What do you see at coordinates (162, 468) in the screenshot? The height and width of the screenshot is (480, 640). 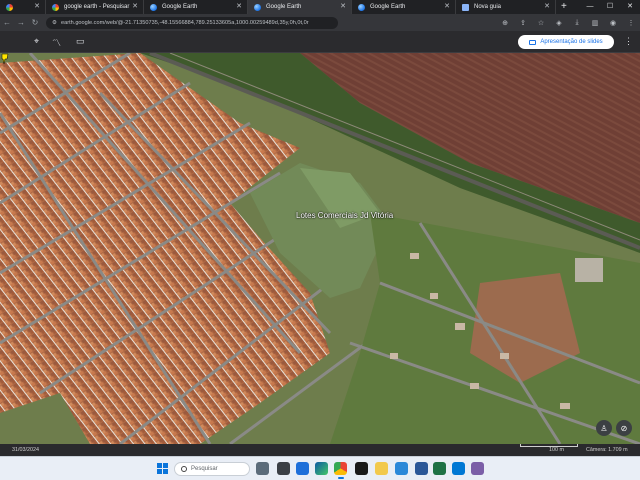 I see `windows-start-icon` at bounding box center [162, 468].